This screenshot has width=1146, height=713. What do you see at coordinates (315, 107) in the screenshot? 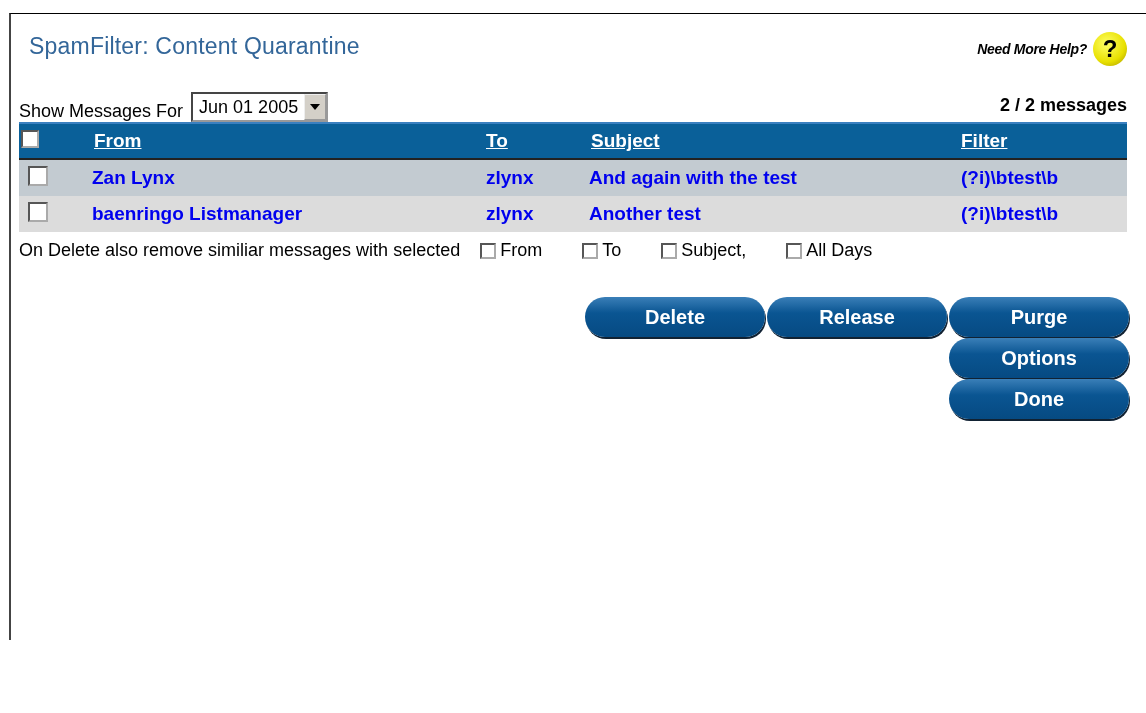
I see `dropdown-arrow-icon` at bounding box center [315, 107].